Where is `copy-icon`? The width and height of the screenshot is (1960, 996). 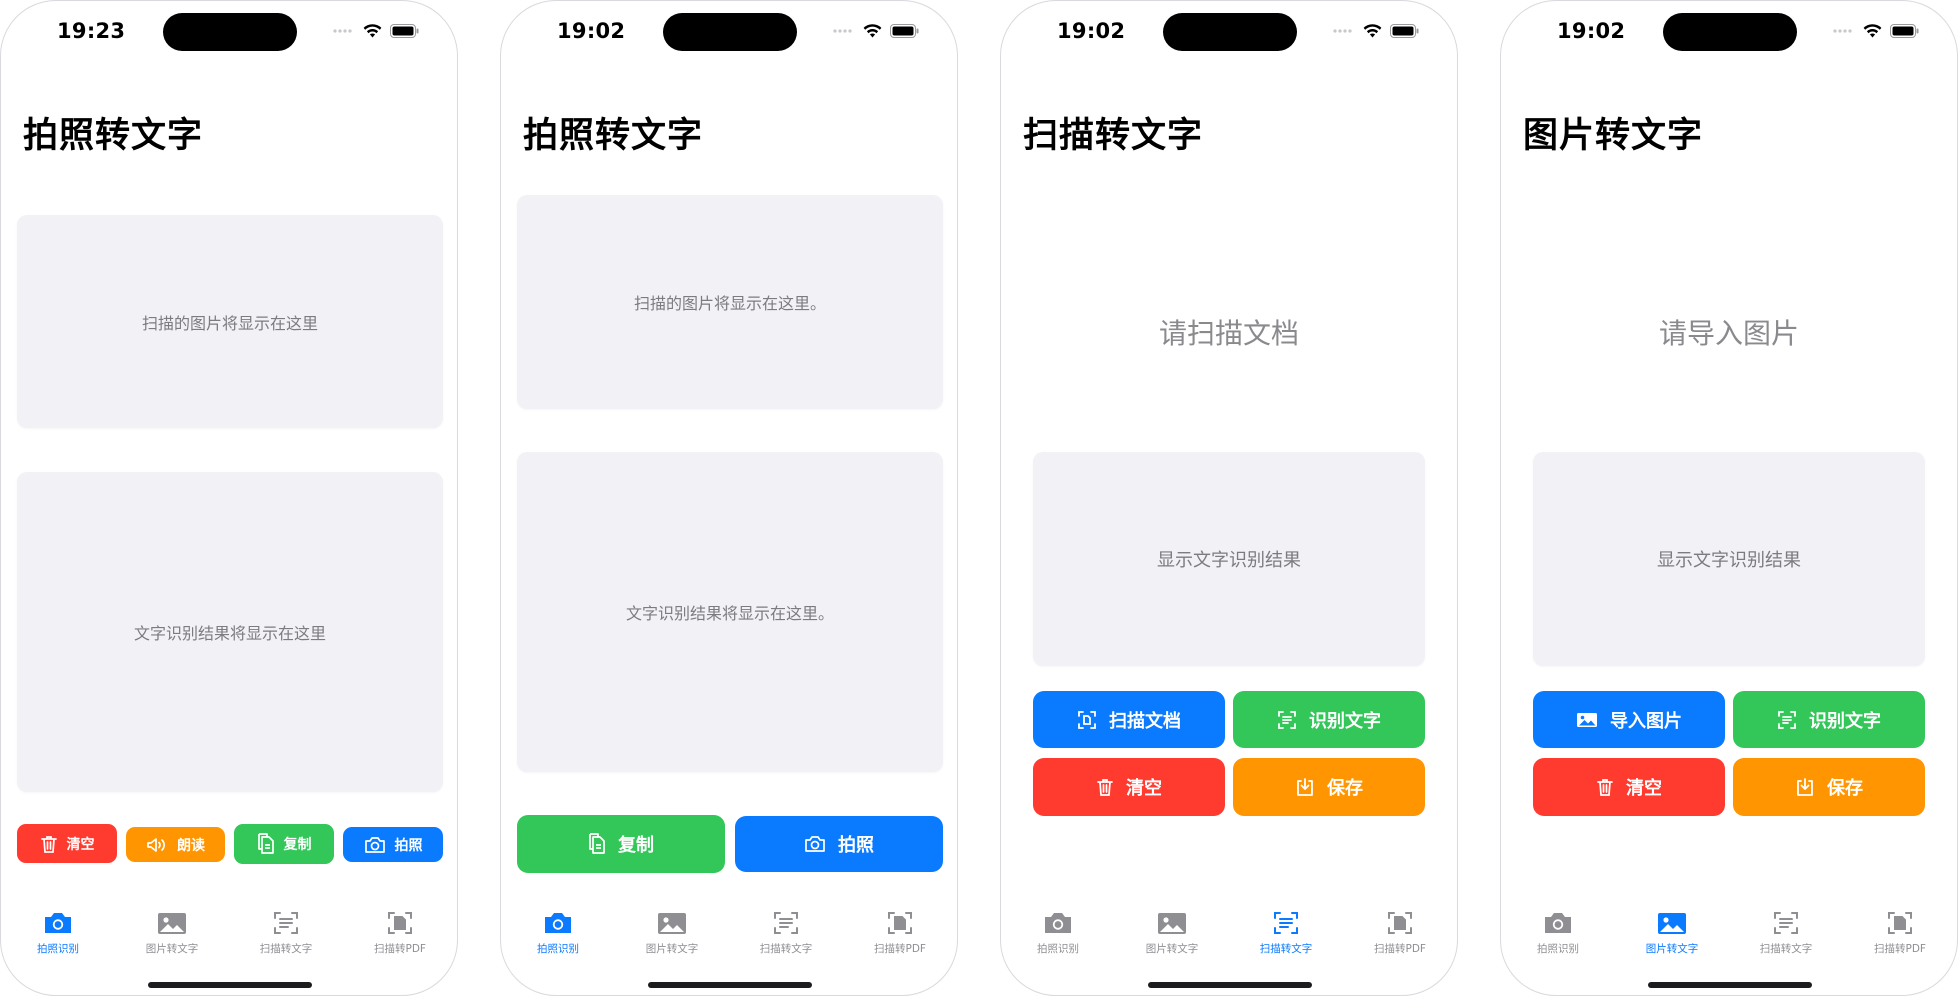 copy-icon is located at coordinates (265, 843).